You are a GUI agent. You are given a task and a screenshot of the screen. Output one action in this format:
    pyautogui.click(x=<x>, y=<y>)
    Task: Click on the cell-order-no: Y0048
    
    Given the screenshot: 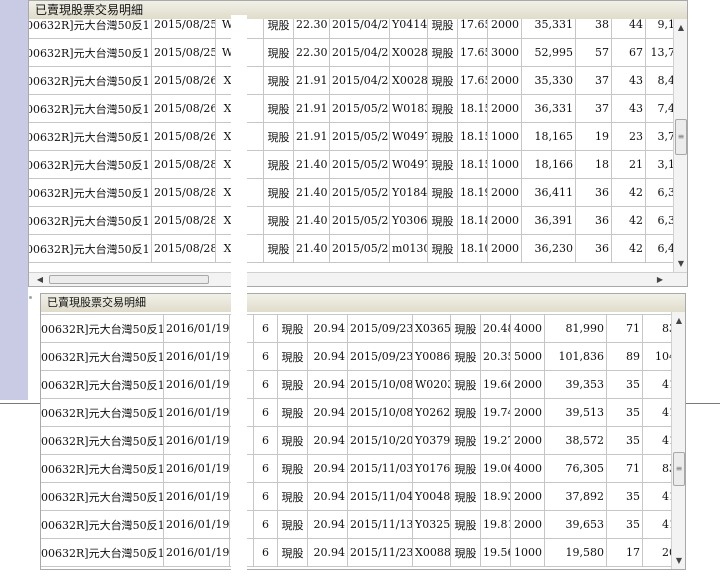 What is the action you would take?
    pyautogui.click(x=431, y=496)
    